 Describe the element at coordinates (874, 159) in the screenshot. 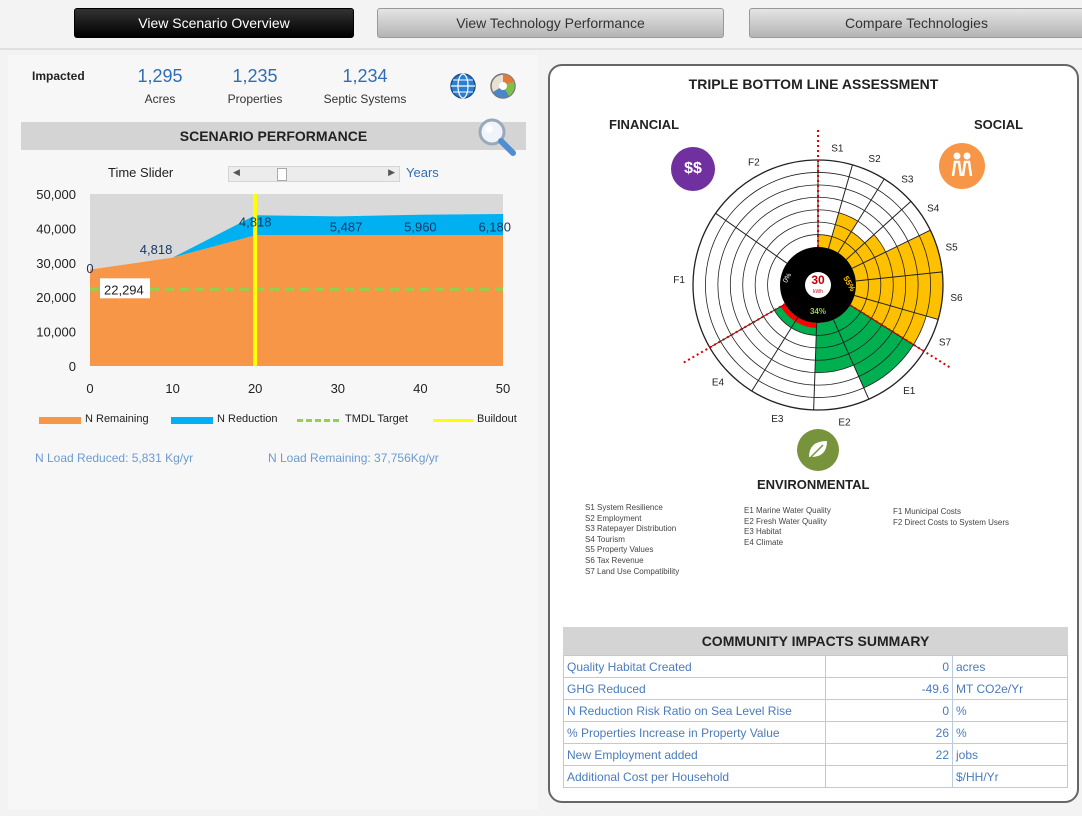

I see `radar-label-s2: S2` at that location.